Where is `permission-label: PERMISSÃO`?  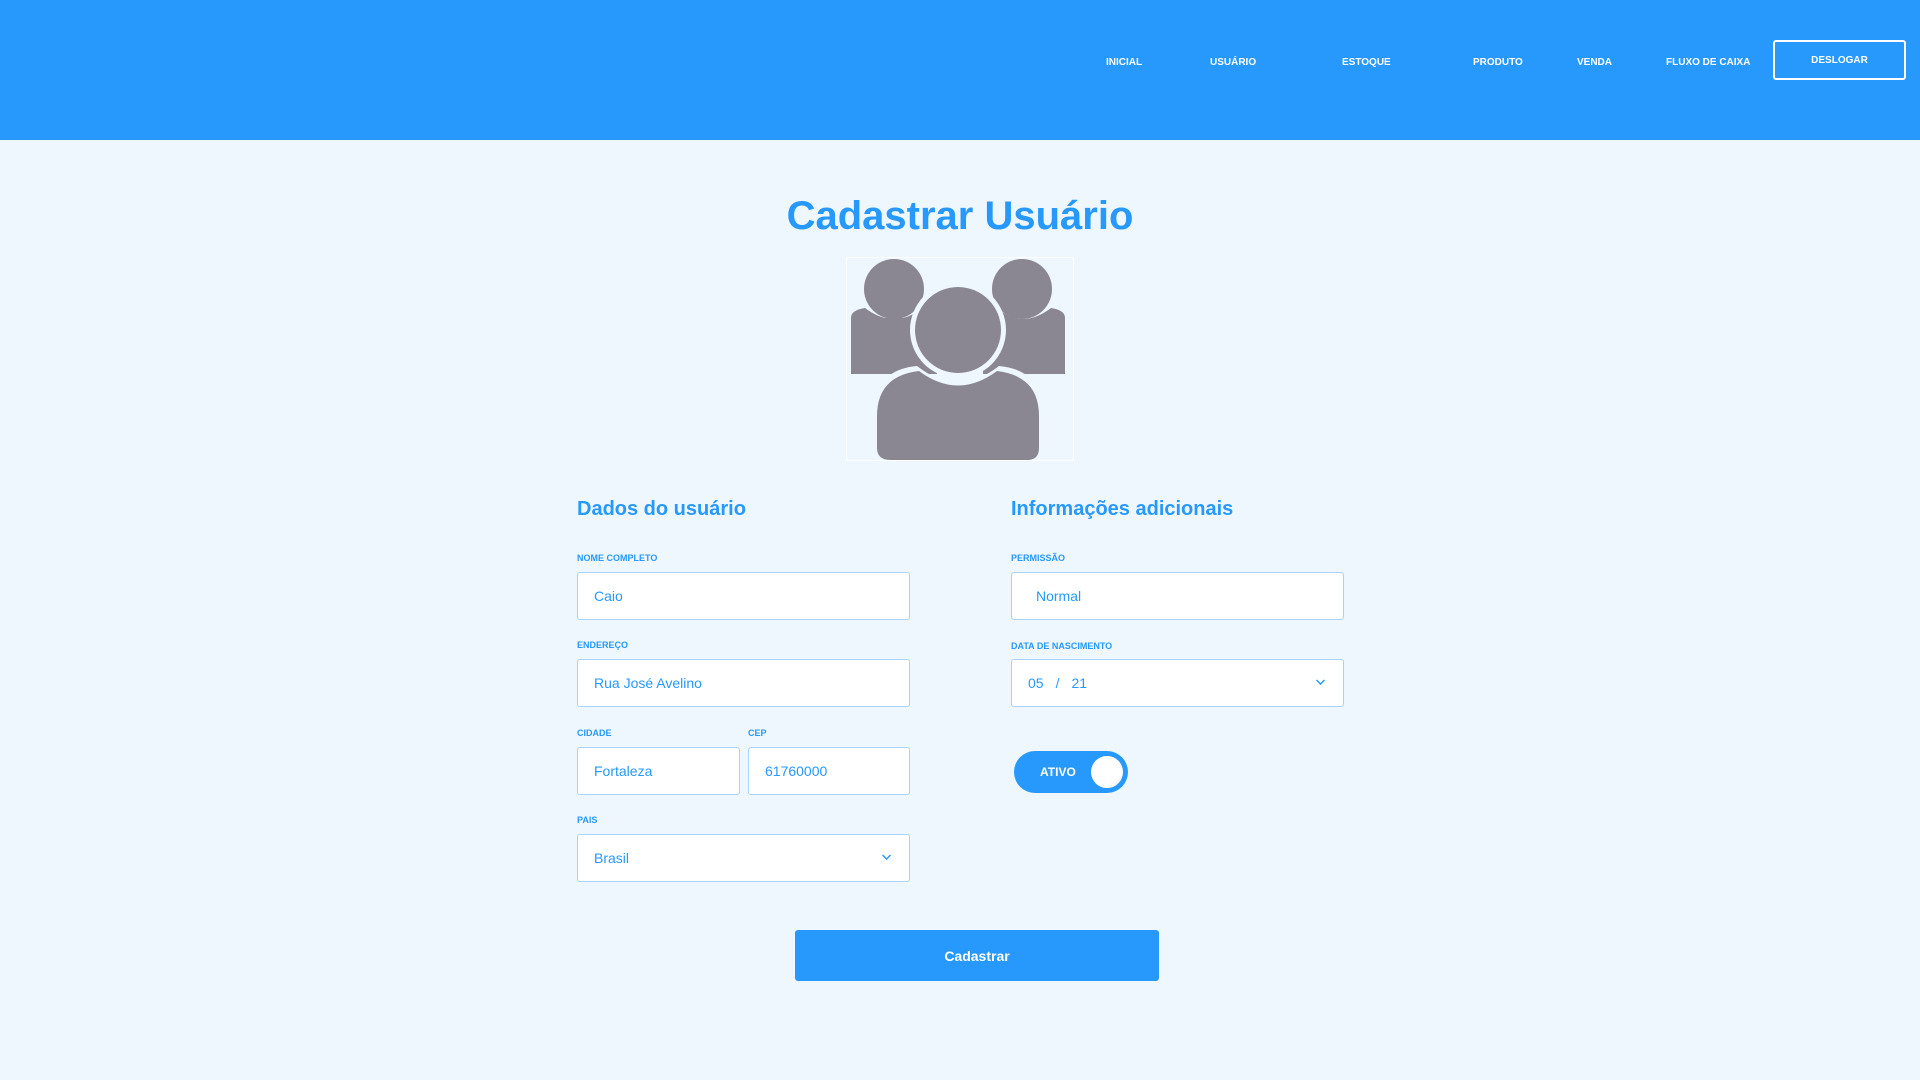
permission-label: PERMISSÃO is located at coordinates (1038, 558).